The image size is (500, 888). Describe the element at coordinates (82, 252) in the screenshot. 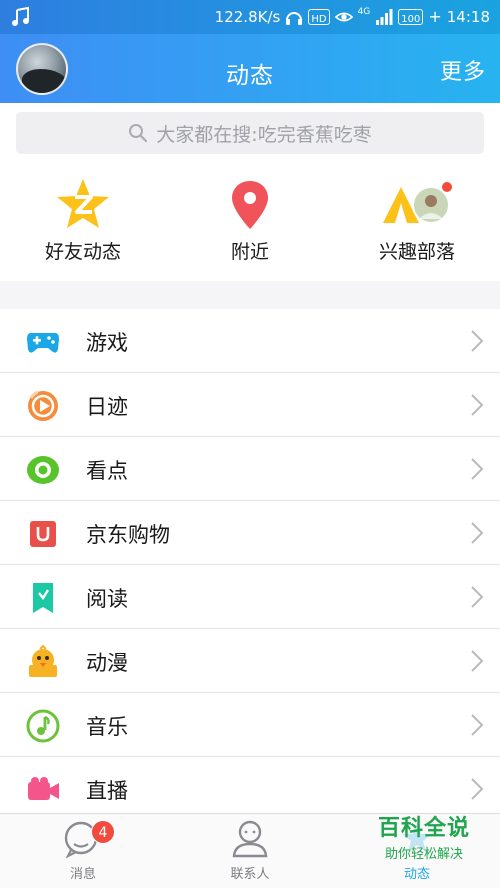

I see `quick-entry-label: 好友动态` at that location.